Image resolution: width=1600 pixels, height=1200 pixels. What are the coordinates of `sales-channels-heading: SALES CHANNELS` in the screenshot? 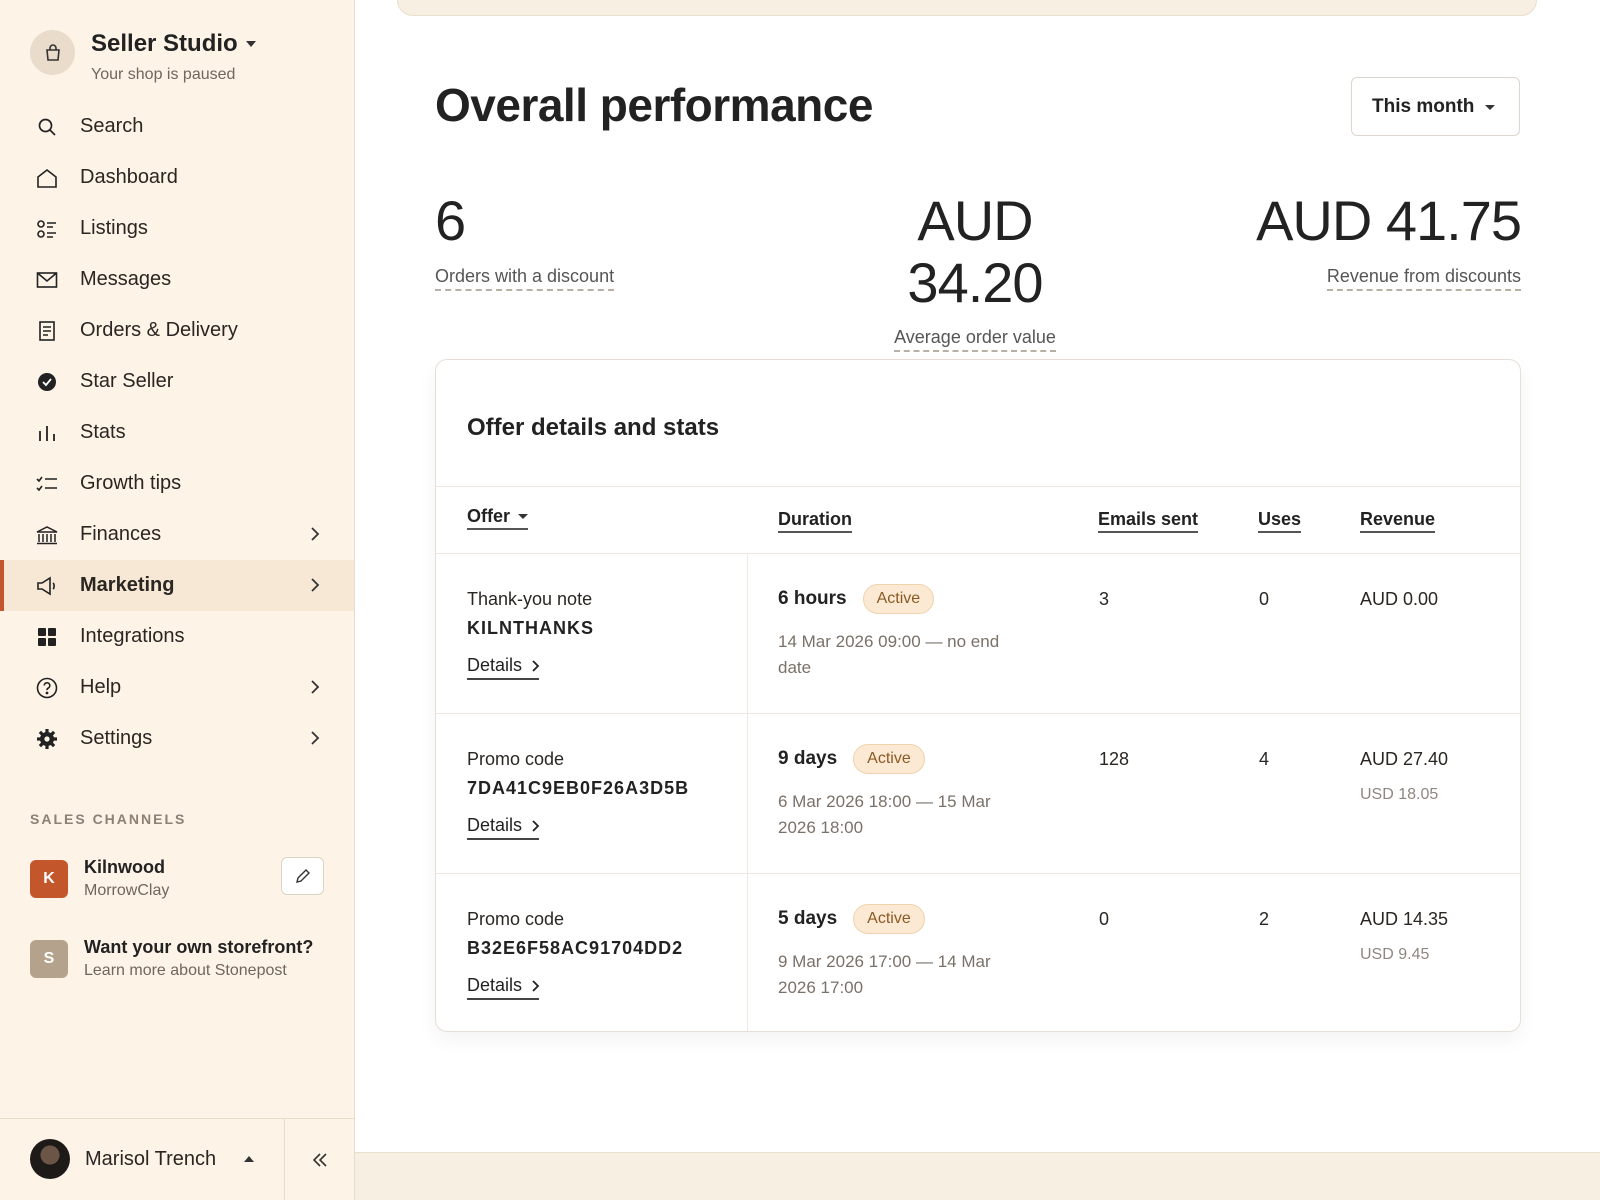 It's located at (108, 819).